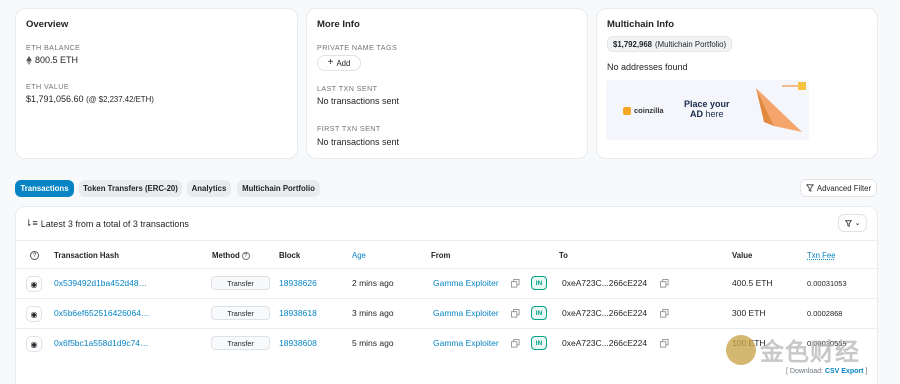 The height and width of the screenshot is (384, 900). I want to click on block-link: 18938618, so click(298, 313).